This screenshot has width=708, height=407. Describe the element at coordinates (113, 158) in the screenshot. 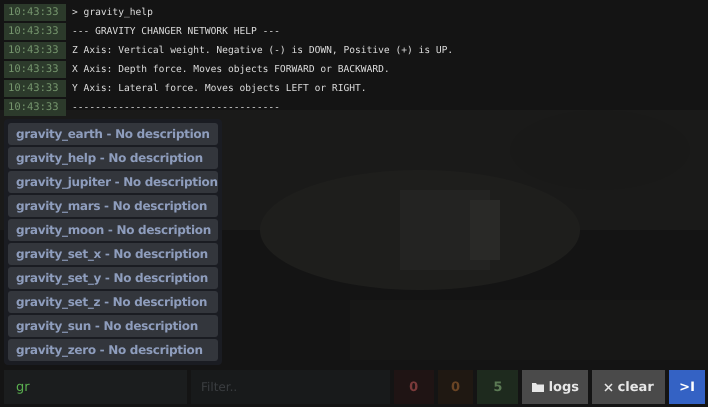

I see `suggestion-item: gravity_help - No description` at that location.